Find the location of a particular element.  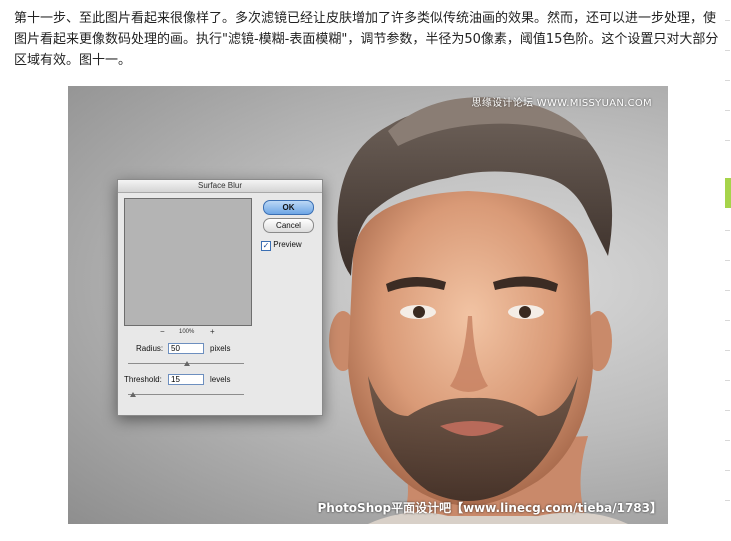

radius-slider is located at coordinates (186, 363).